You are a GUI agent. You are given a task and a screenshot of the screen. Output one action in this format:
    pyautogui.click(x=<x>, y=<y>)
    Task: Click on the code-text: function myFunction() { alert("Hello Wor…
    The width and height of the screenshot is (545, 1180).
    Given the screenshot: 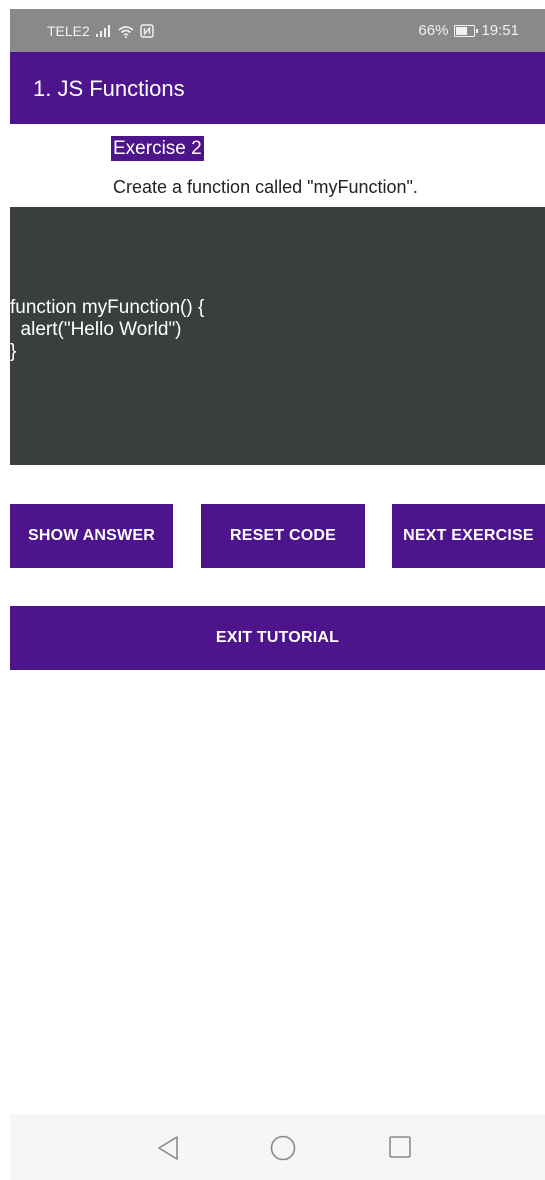 What is the action you would take?
    pyautogui.click(x=107, y=330)
    